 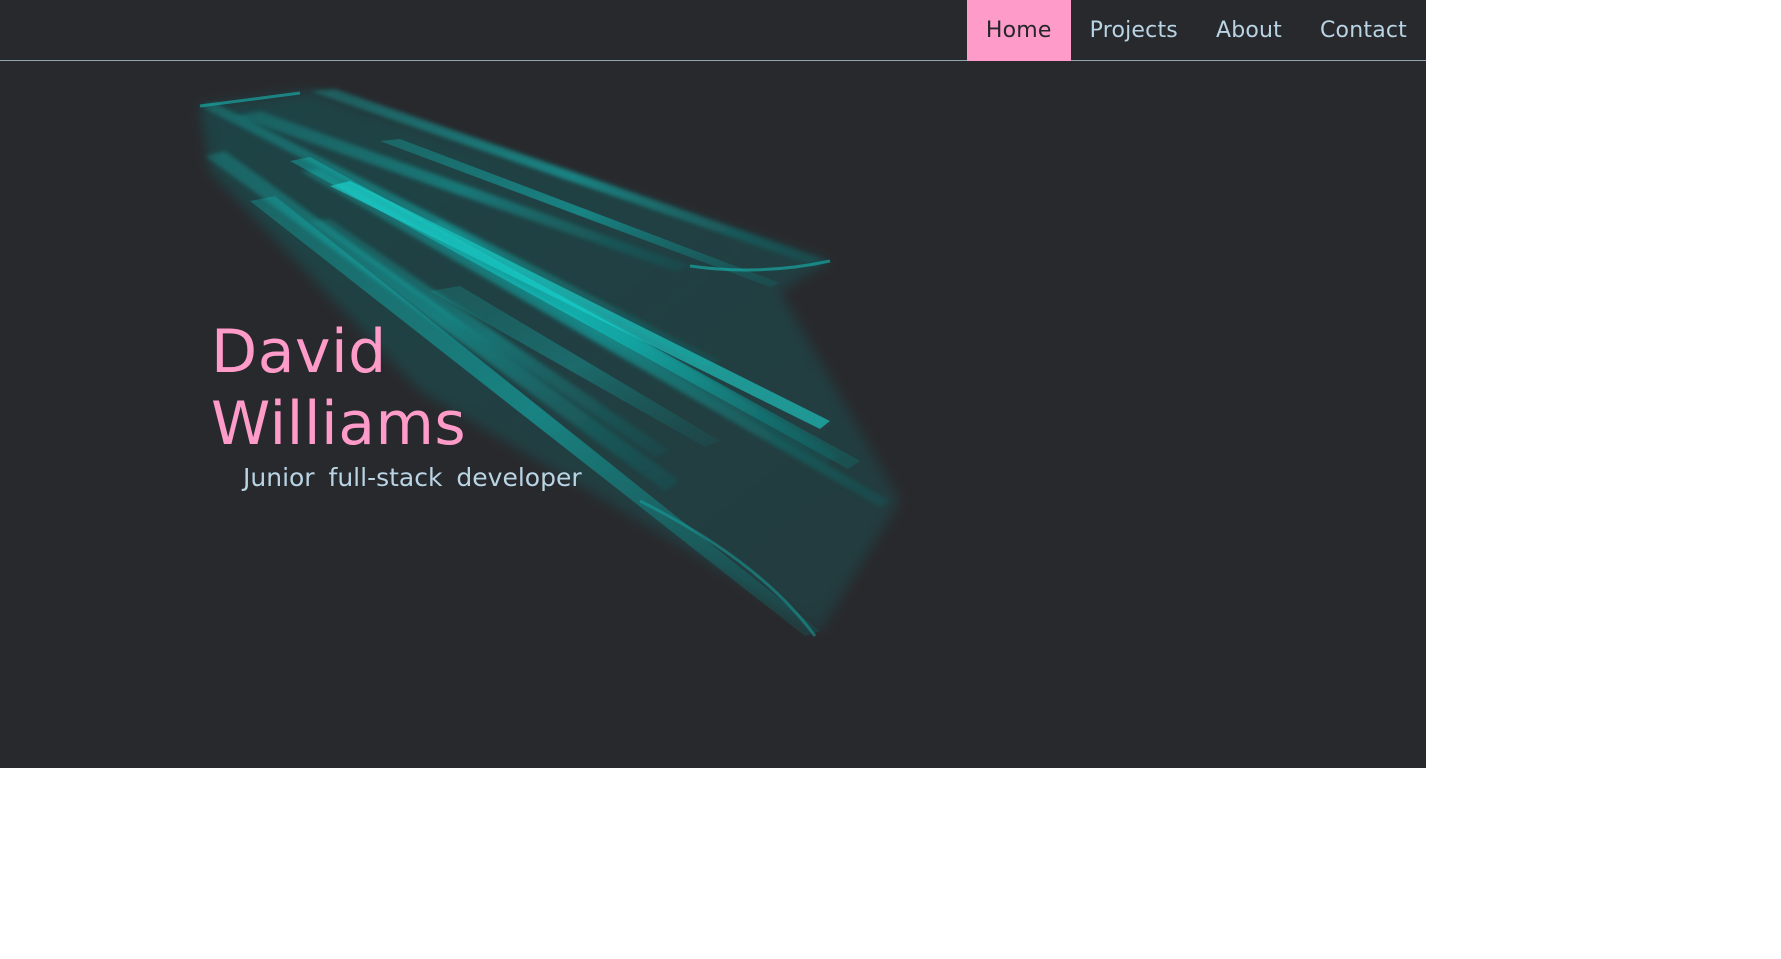 What do you see at coordinates (1018, 30) in the screenshot?
I see `nav-item-home: Home` at bounding box center [1018, 30].